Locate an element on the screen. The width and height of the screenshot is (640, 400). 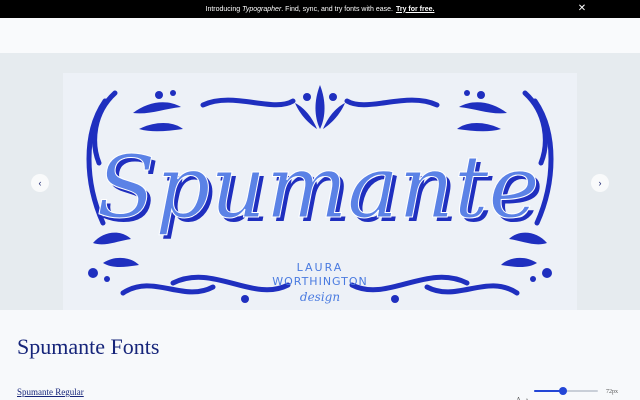
promo-text: . Find, sync, and try fonts with ease. is located at coordinates (337, 9).